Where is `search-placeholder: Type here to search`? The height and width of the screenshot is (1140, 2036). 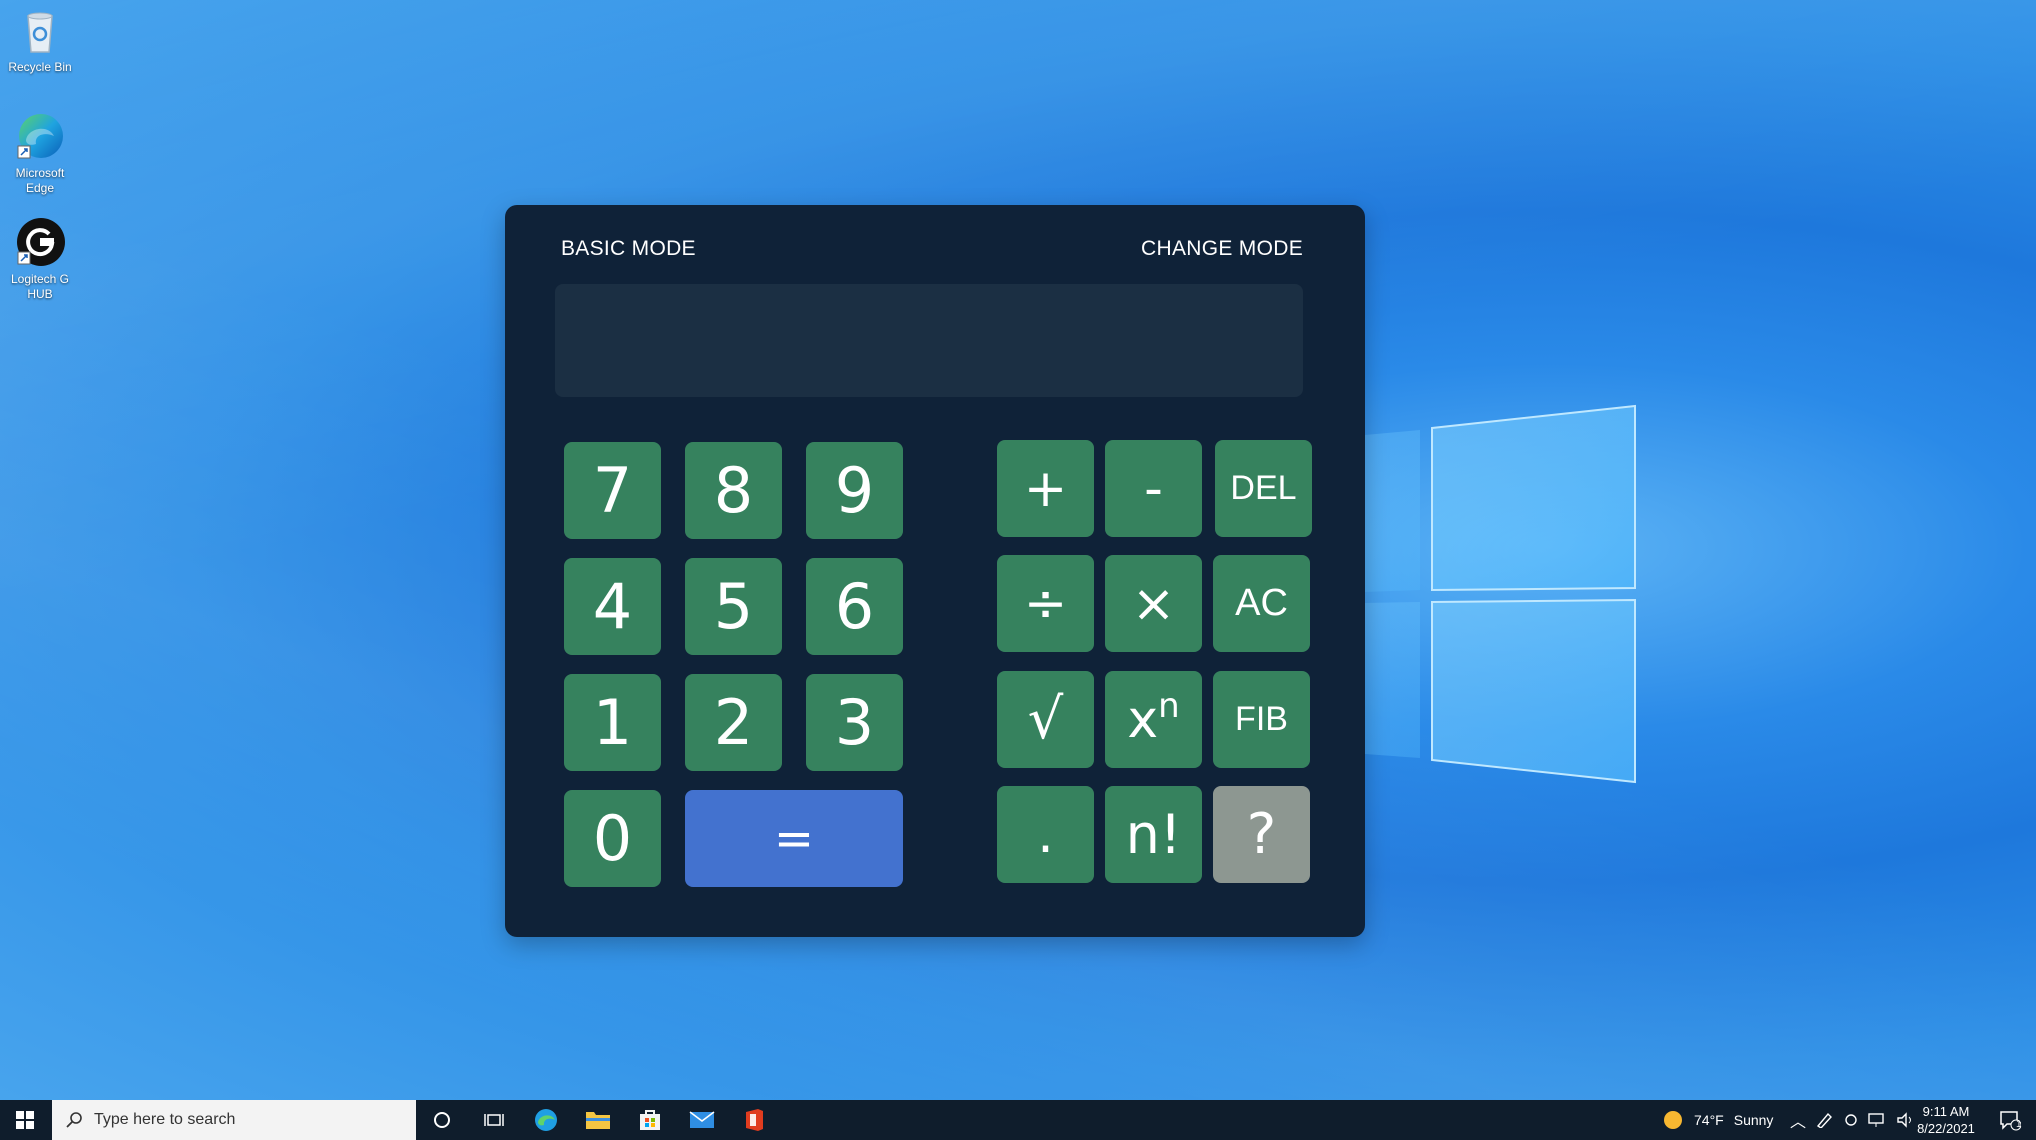 search-placeholder: Type here to search is located at coordinates (165, 1119).